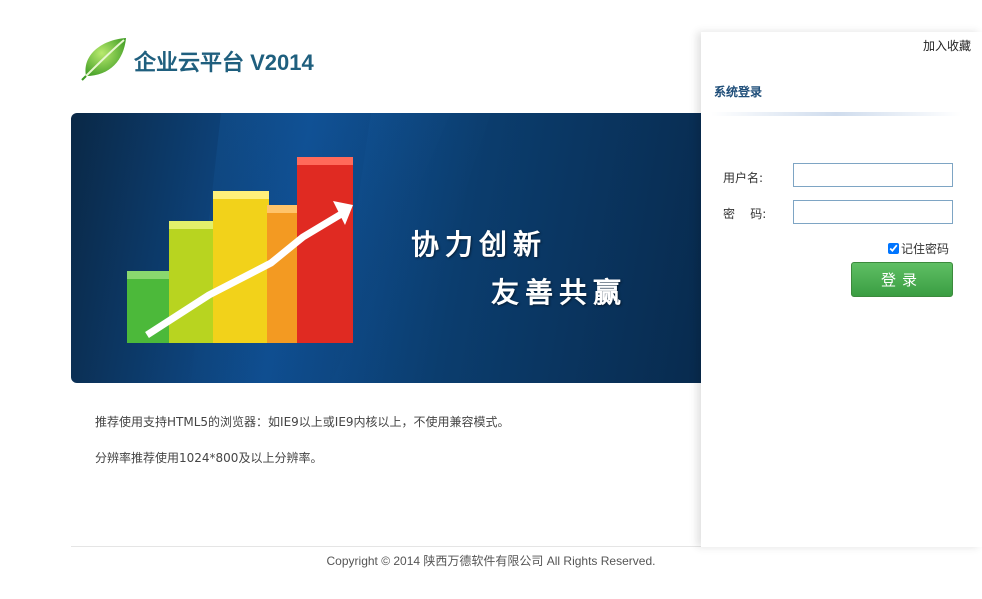 The height and width of the screenshot is (599, 982). I want to click on add-favorite-link: 加入收藏, so click(947, 45).